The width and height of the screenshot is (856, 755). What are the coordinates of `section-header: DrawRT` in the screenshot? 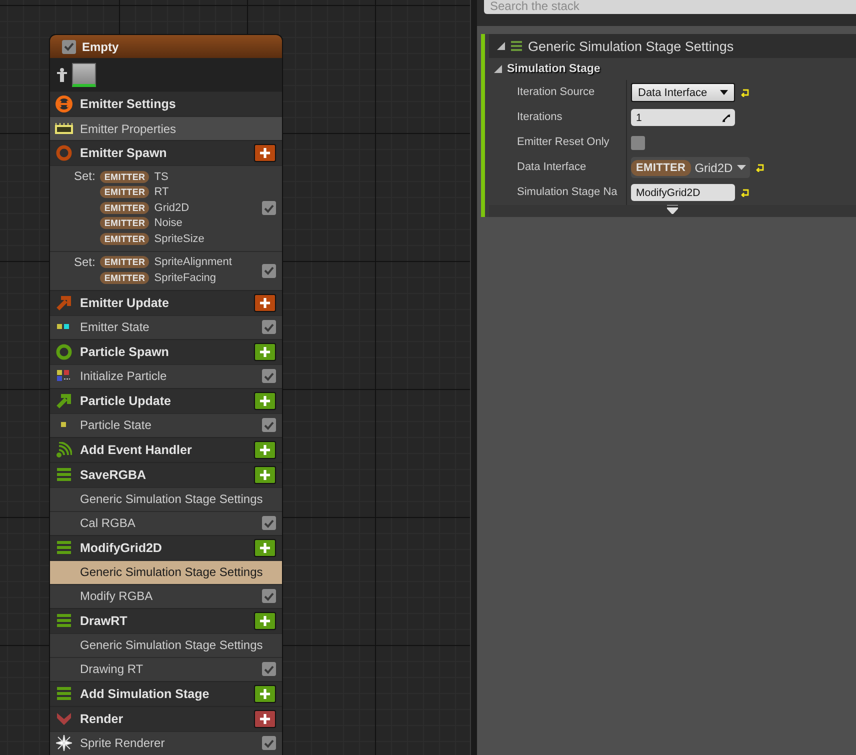 It's located at (166, 620).